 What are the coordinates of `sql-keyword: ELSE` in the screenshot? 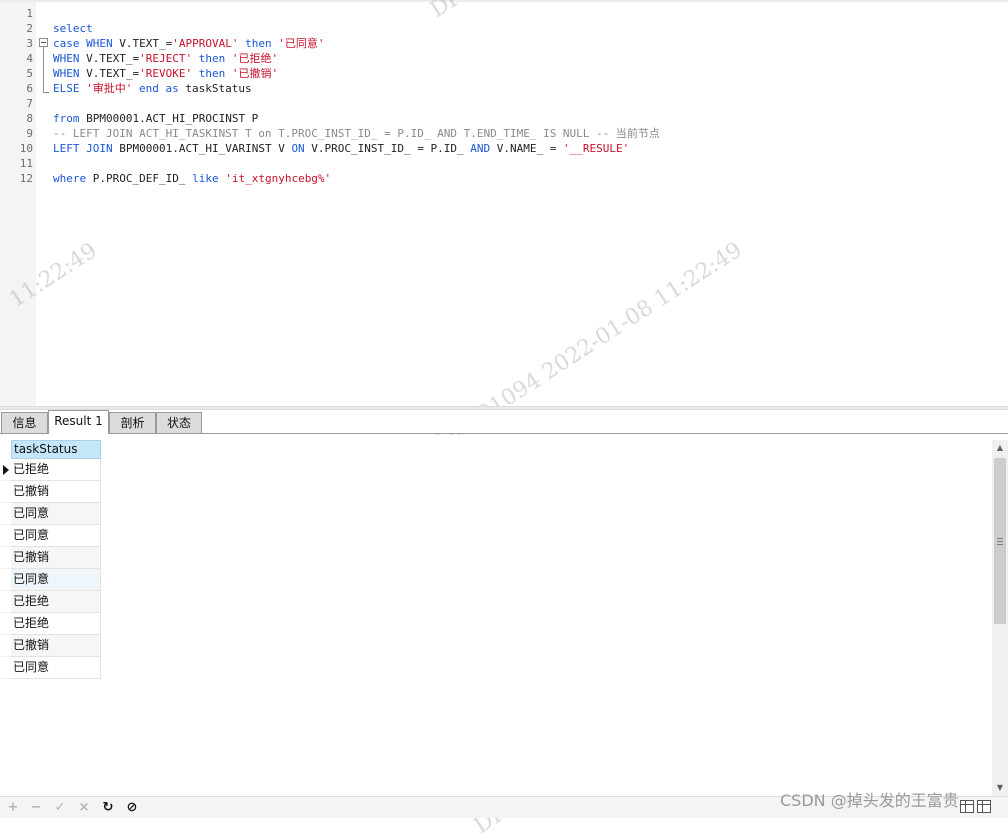 It's located at (66, 88).